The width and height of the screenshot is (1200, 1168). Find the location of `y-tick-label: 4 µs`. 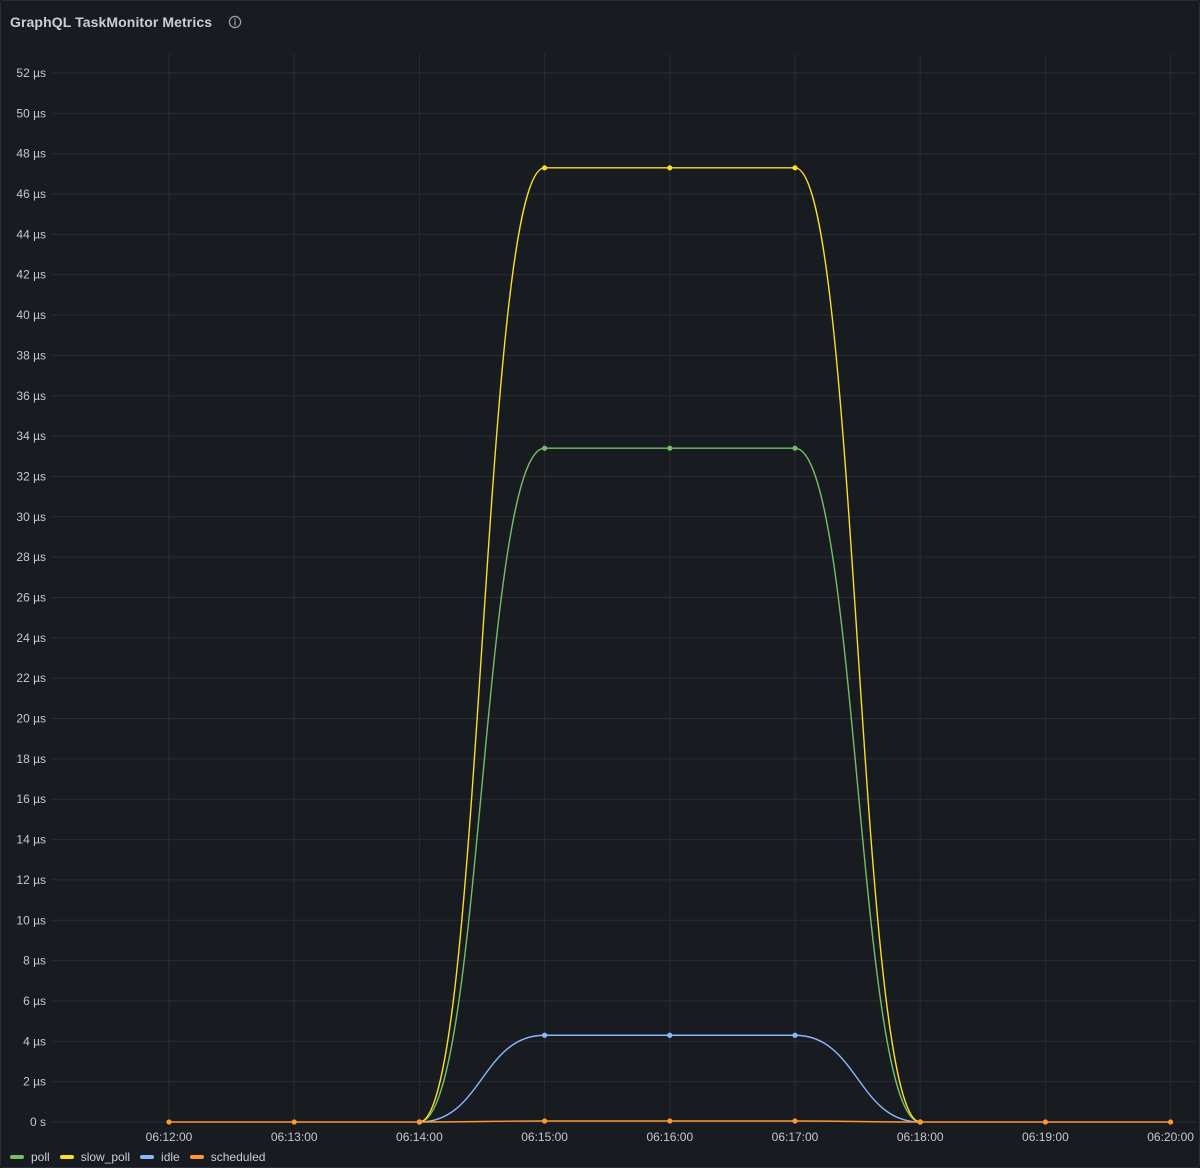

y-tick-label: 4 µs is located at coordinates (34, 1041).